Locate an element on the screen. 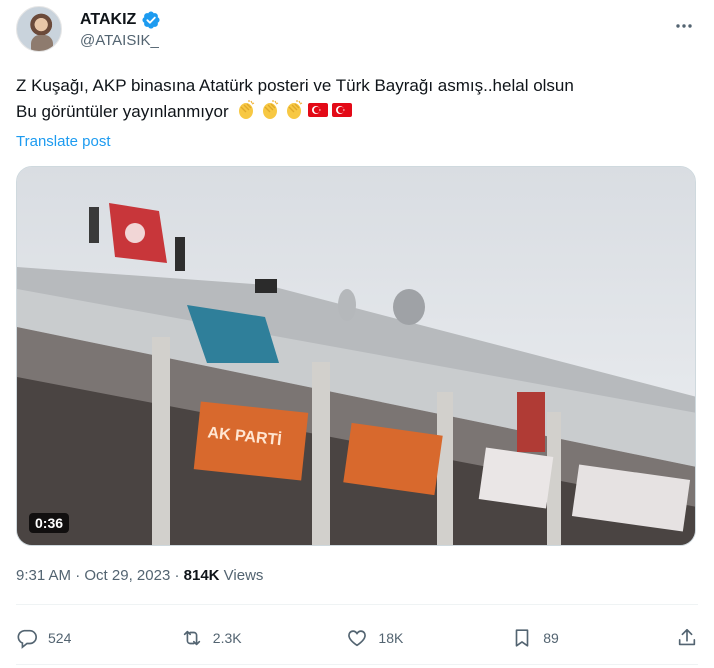  heart-icon is located at coordinates (357, 638).